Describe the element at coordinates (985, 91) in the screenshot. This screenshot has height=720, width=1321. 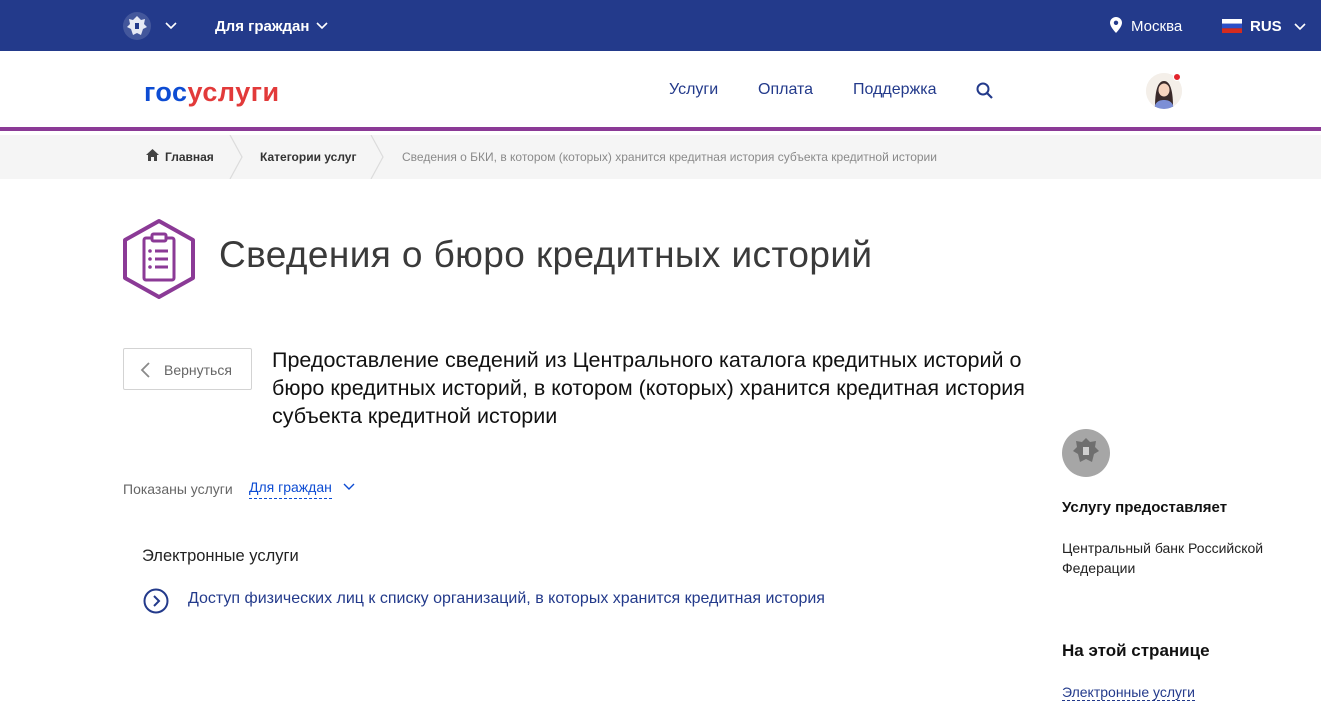
I see `search-icon` at that location.